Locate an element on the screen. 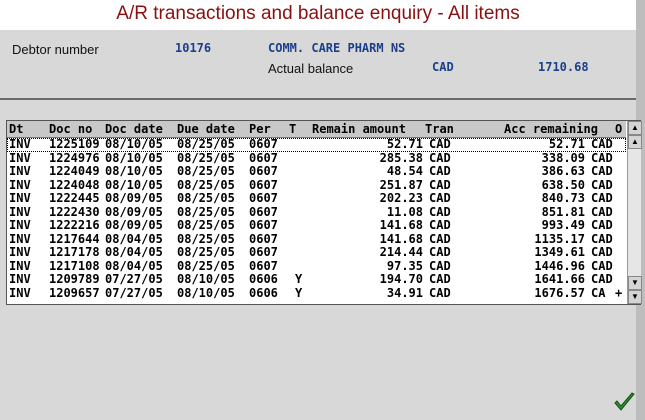 This screenshot has width=645, height=420. cell-acc: 52.71 is located at coordinates (566, 144).